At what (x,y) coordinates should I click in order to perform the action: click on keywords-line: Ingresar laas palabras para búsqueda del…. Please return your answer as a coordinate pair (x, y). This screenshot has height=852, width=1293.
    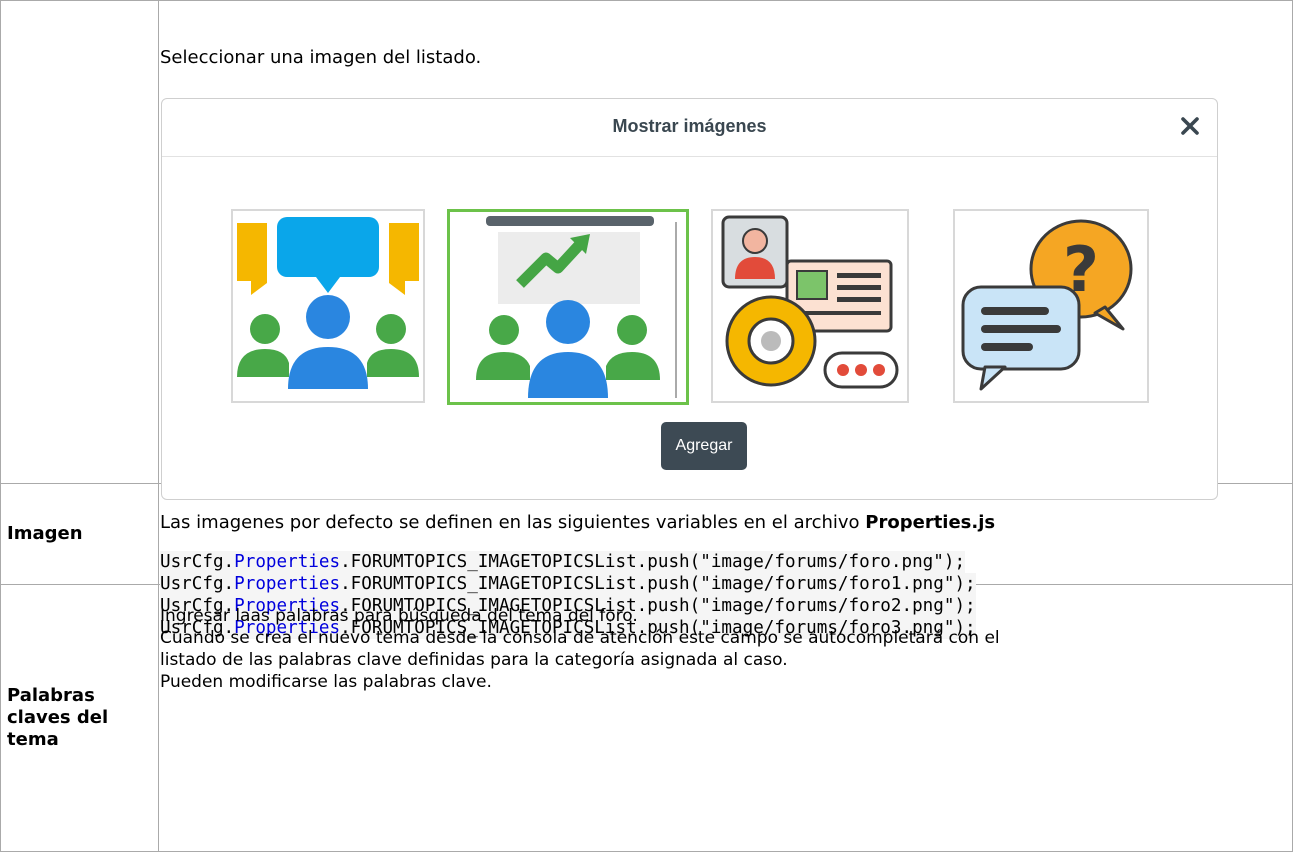
    Looking at the image, I should click on (399, 616).